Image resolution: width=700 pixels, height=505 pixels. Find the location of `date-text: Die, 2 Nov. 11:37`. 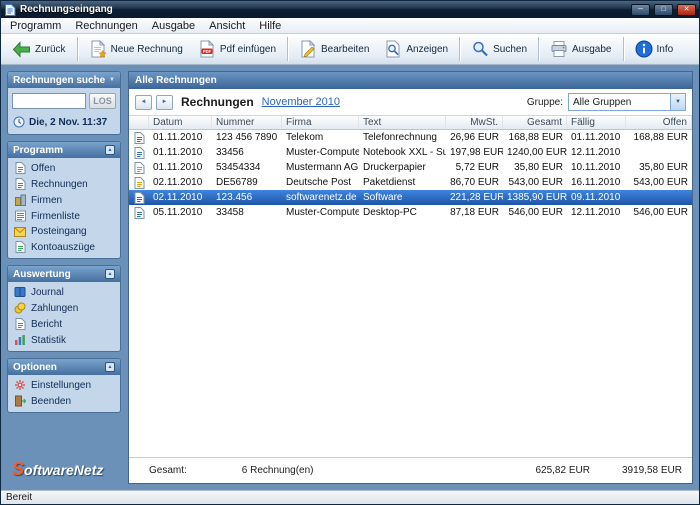

date-text: Die, 2 Nov. 11:37 is located at coordinates (68, 122).